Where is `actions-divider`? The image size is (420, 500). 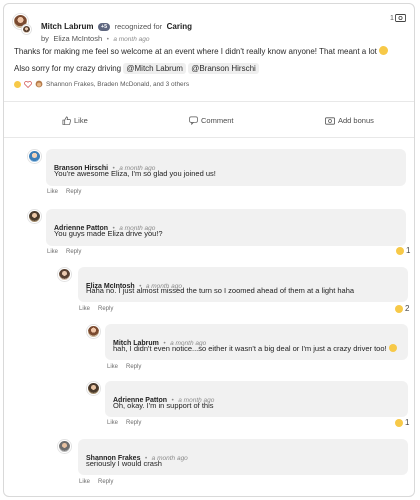 actions-divider is located at coordinates (209, 137).